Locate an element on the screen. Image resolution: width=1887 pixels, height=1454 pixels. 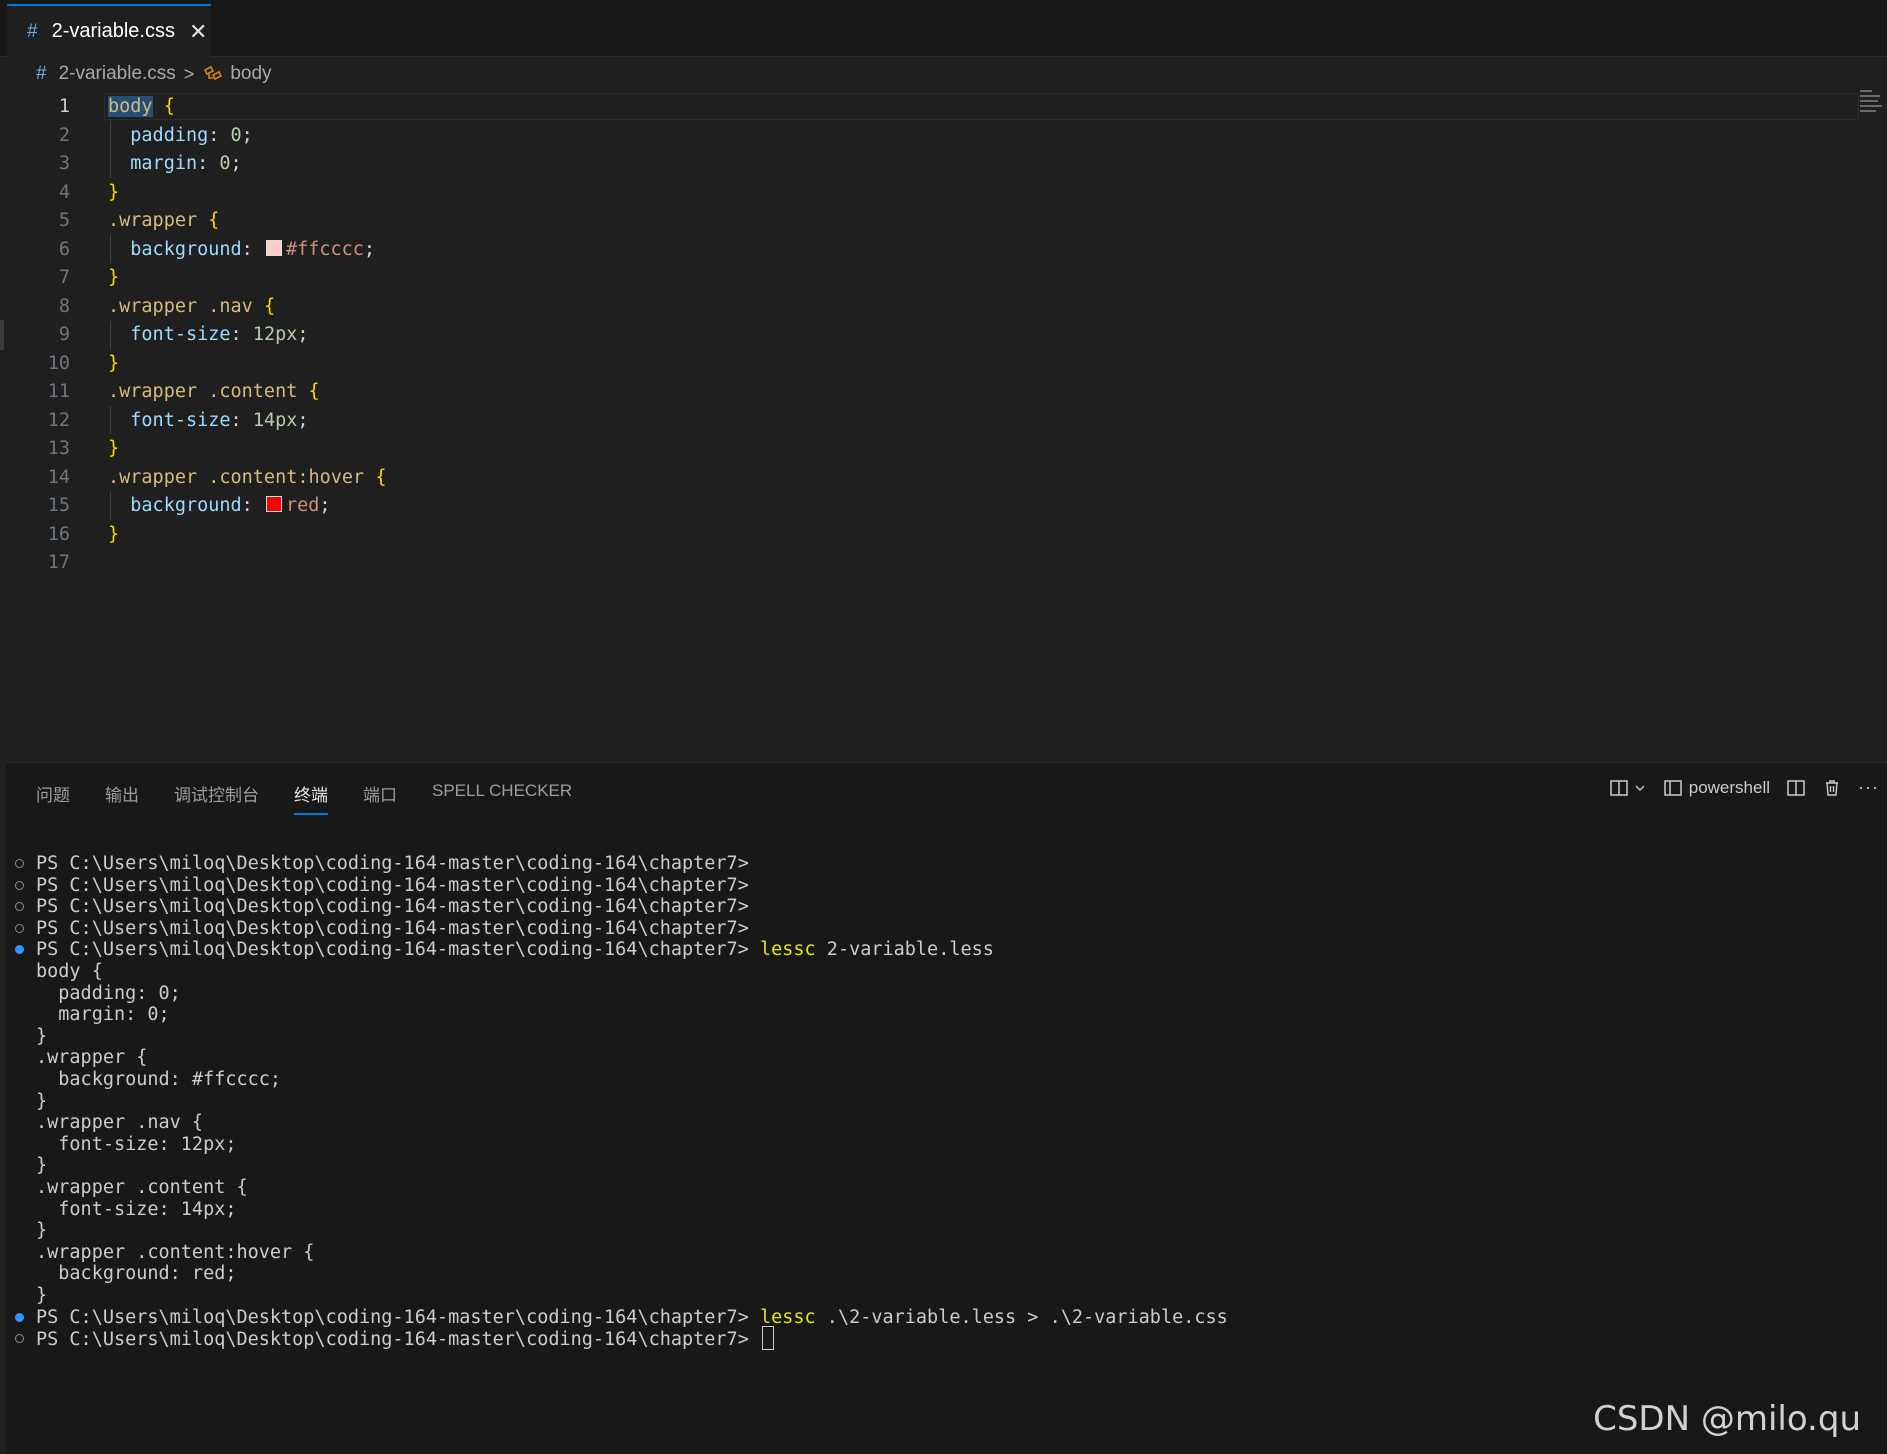
line-number: 3 is located at coordinates (64, 163).